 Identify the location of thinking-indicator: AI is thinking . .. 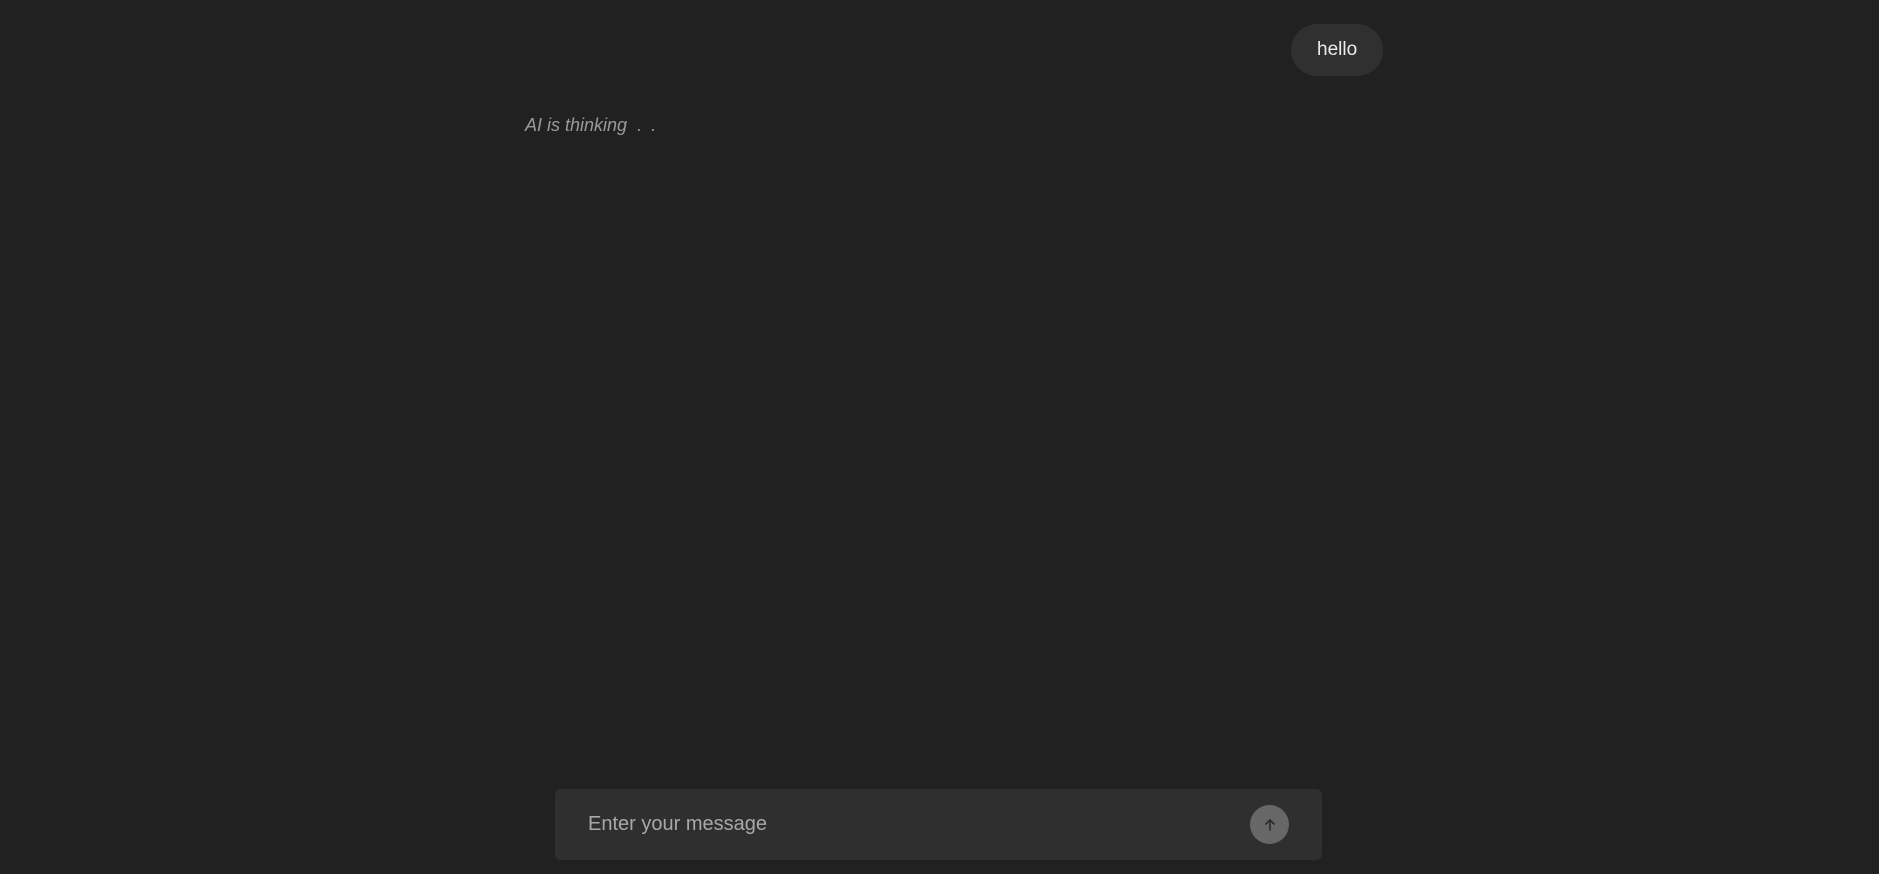
(591, 125).